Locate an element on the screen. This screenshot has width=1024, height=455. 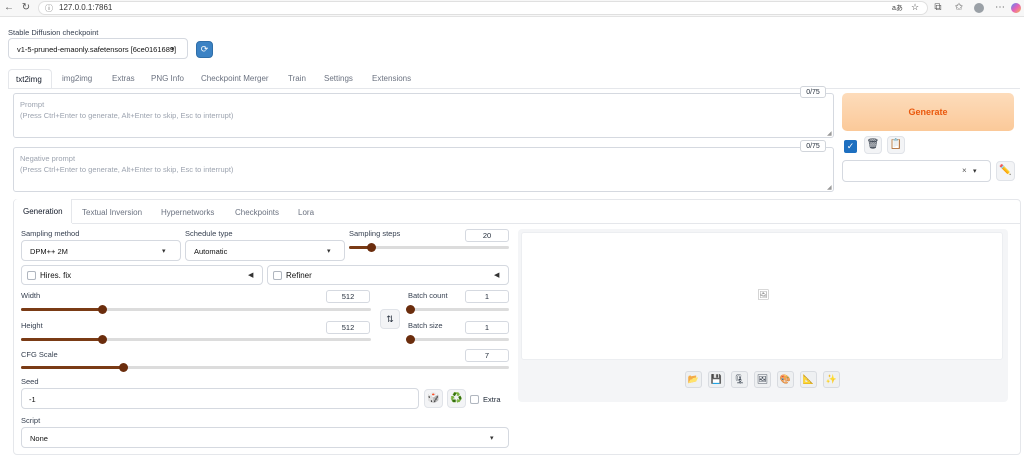
send-to-inpaint-button: 🎨 is located at coordinates (785, 379).